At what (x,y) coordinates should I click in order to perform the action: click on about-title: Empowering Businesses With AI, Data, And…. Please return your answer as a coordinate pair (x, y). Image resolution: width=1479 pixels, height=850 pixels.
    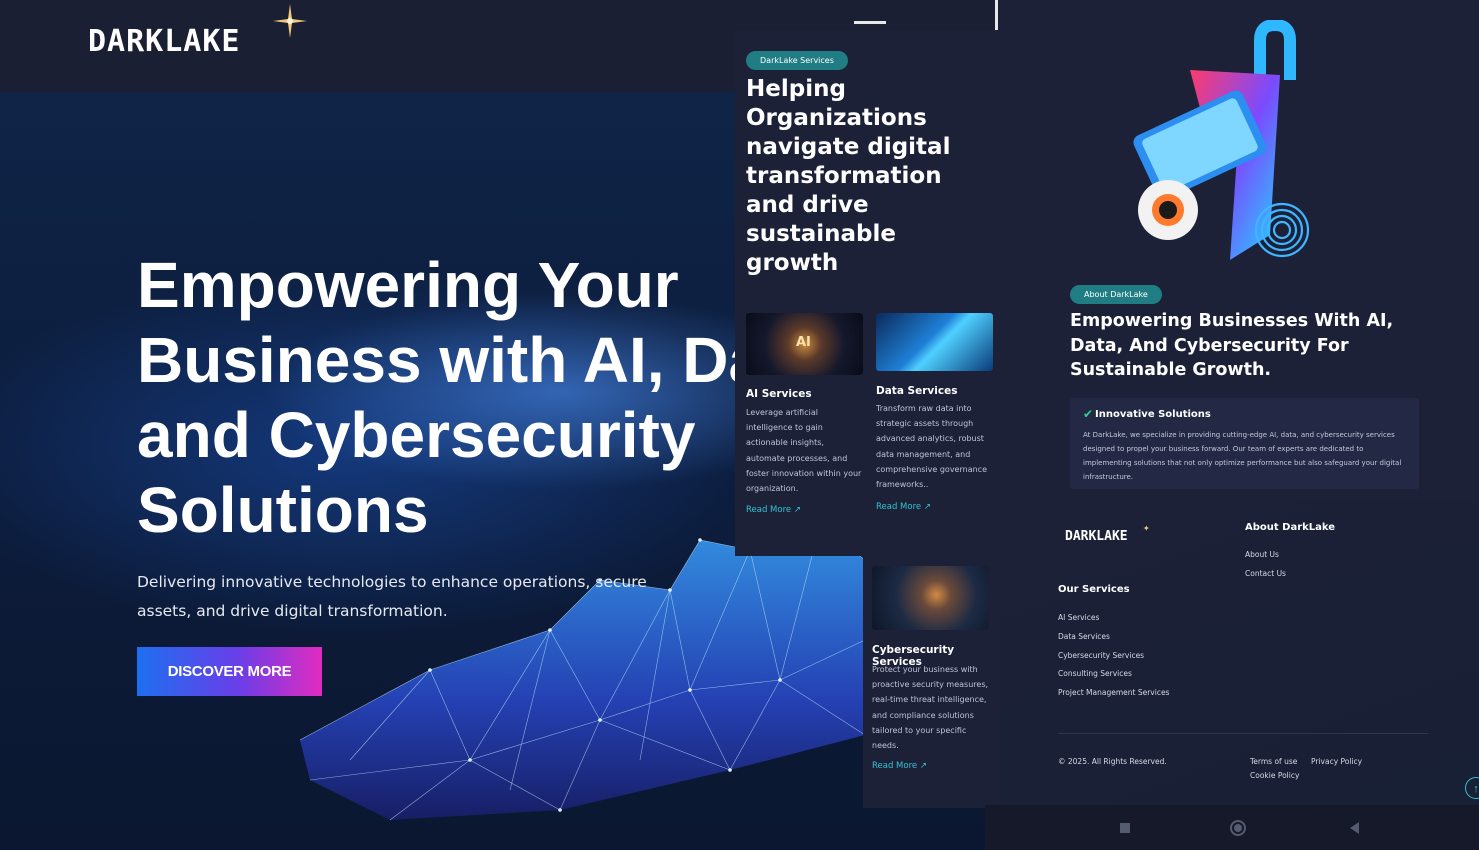
    Looking at the image, I should click on (1232, 345).